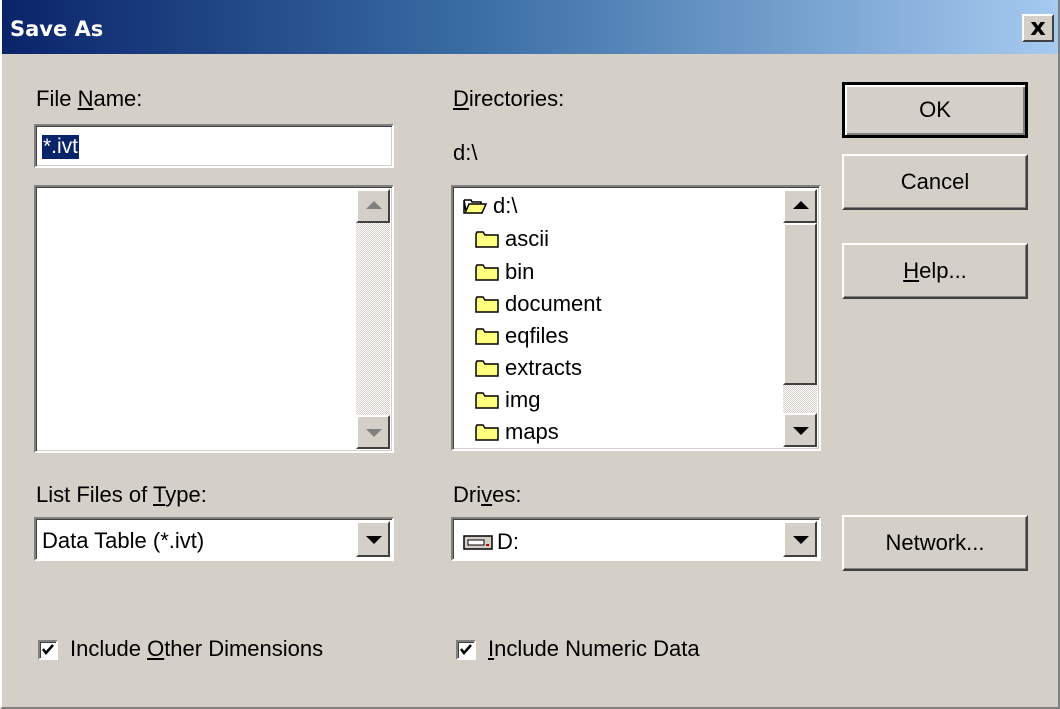  What do you see at coordinates (636, 318) in the screenshot?
I see `directory-list: d:\ ascii bin document eqfiles extracts` at bounding box center [636, 318].